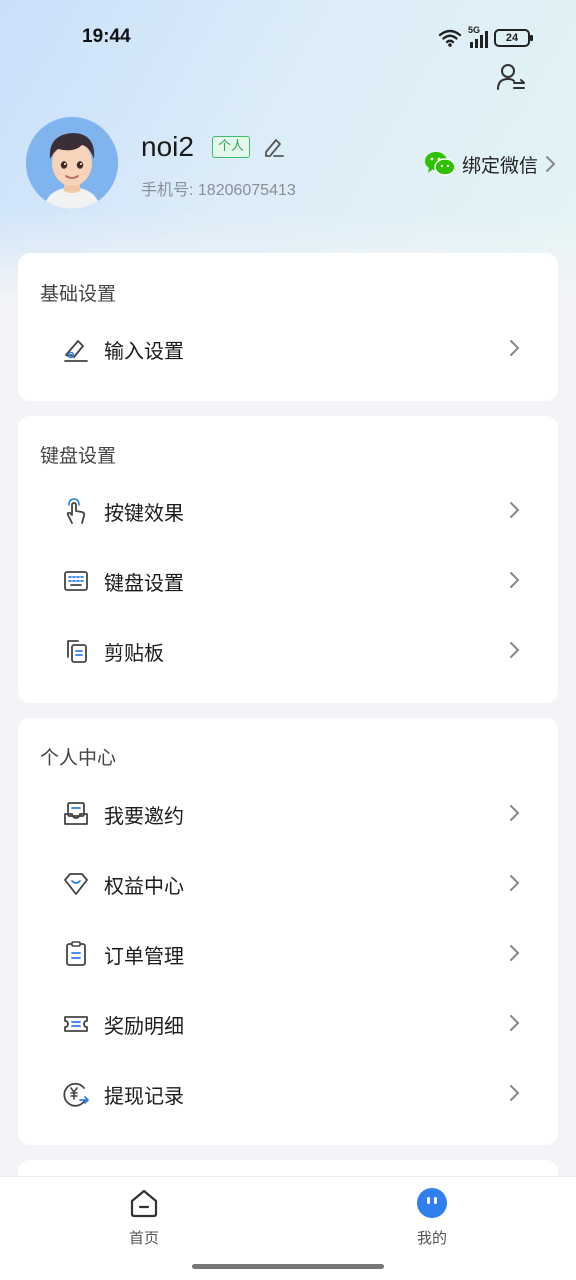  Describe the element at coordinates (288, 510) in the screenshot. I see `menu-item-key-effect: 按键效果` at that location.